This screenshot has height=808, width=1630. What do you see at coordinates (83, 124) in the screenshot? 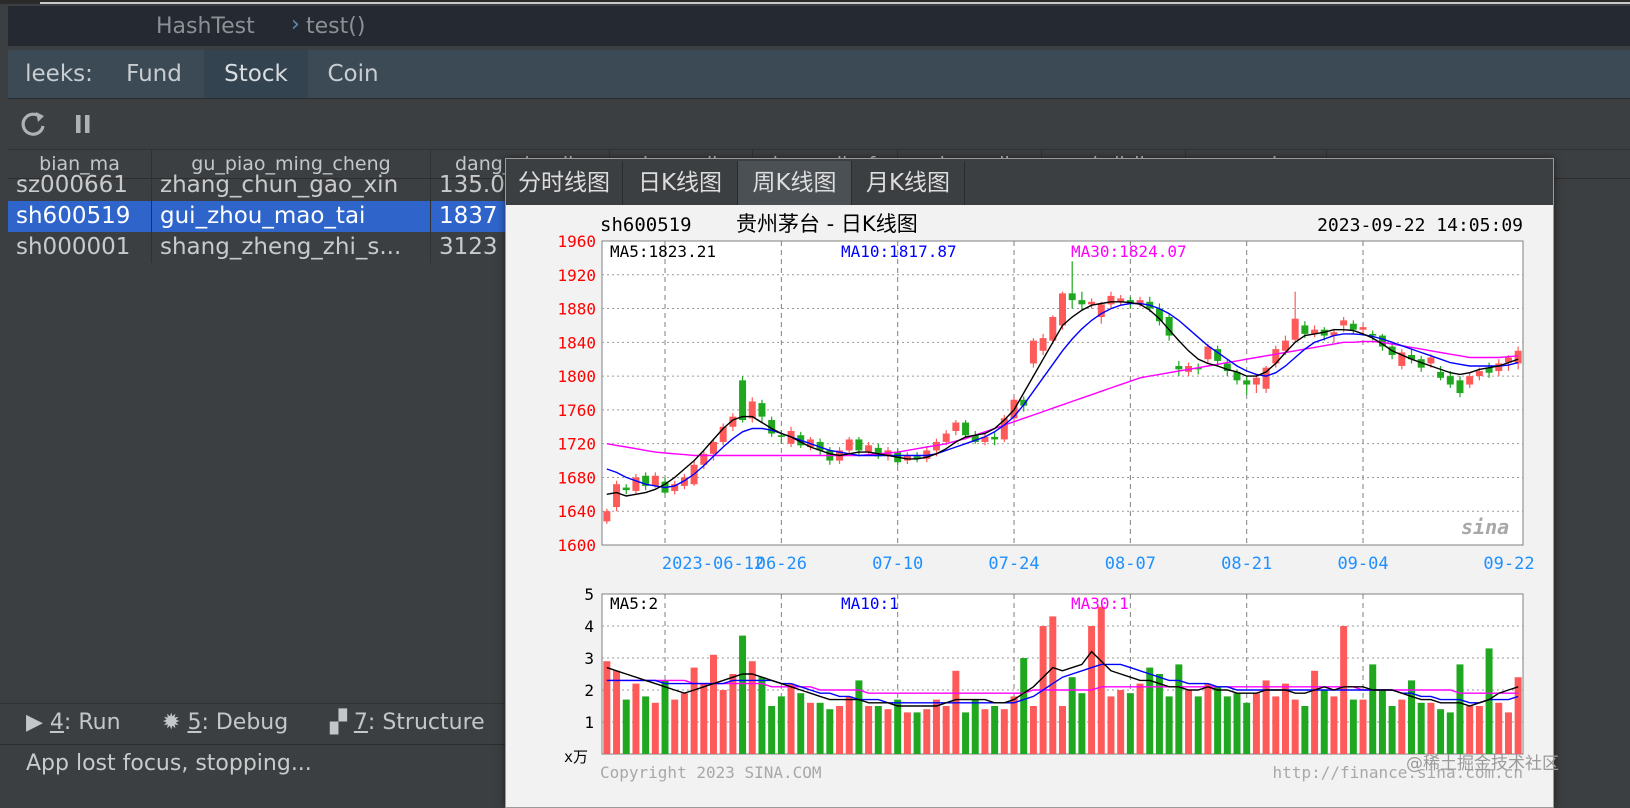
I see `pause-icon` at bounding box center [83, 124].